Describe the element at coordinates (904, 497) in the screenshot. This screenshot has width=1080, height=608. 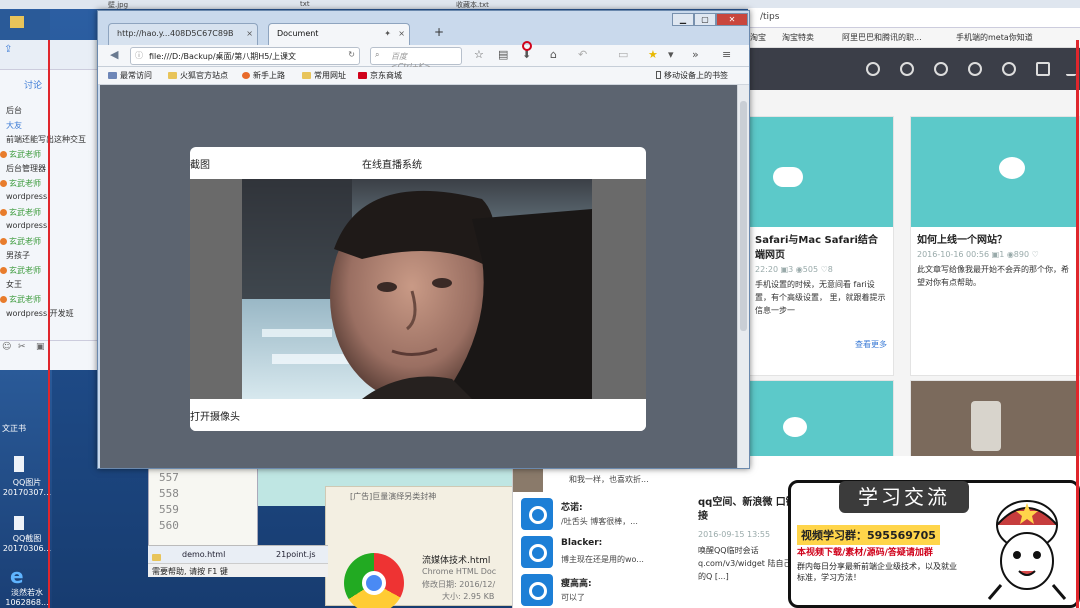
I see `promo-heading: 学习交流` at that location.